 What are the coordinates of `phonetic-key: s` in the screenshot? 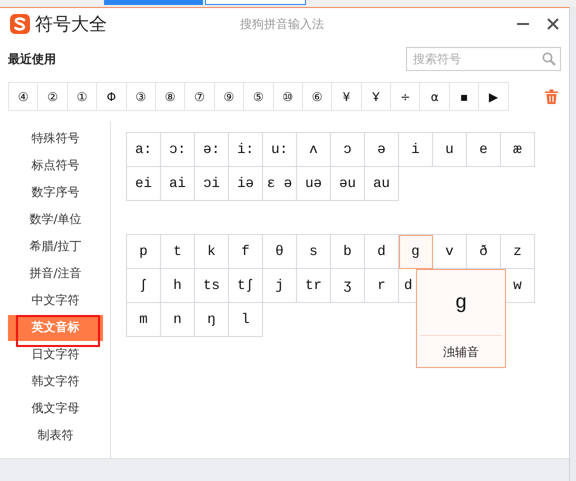 It's located at (314, 252).